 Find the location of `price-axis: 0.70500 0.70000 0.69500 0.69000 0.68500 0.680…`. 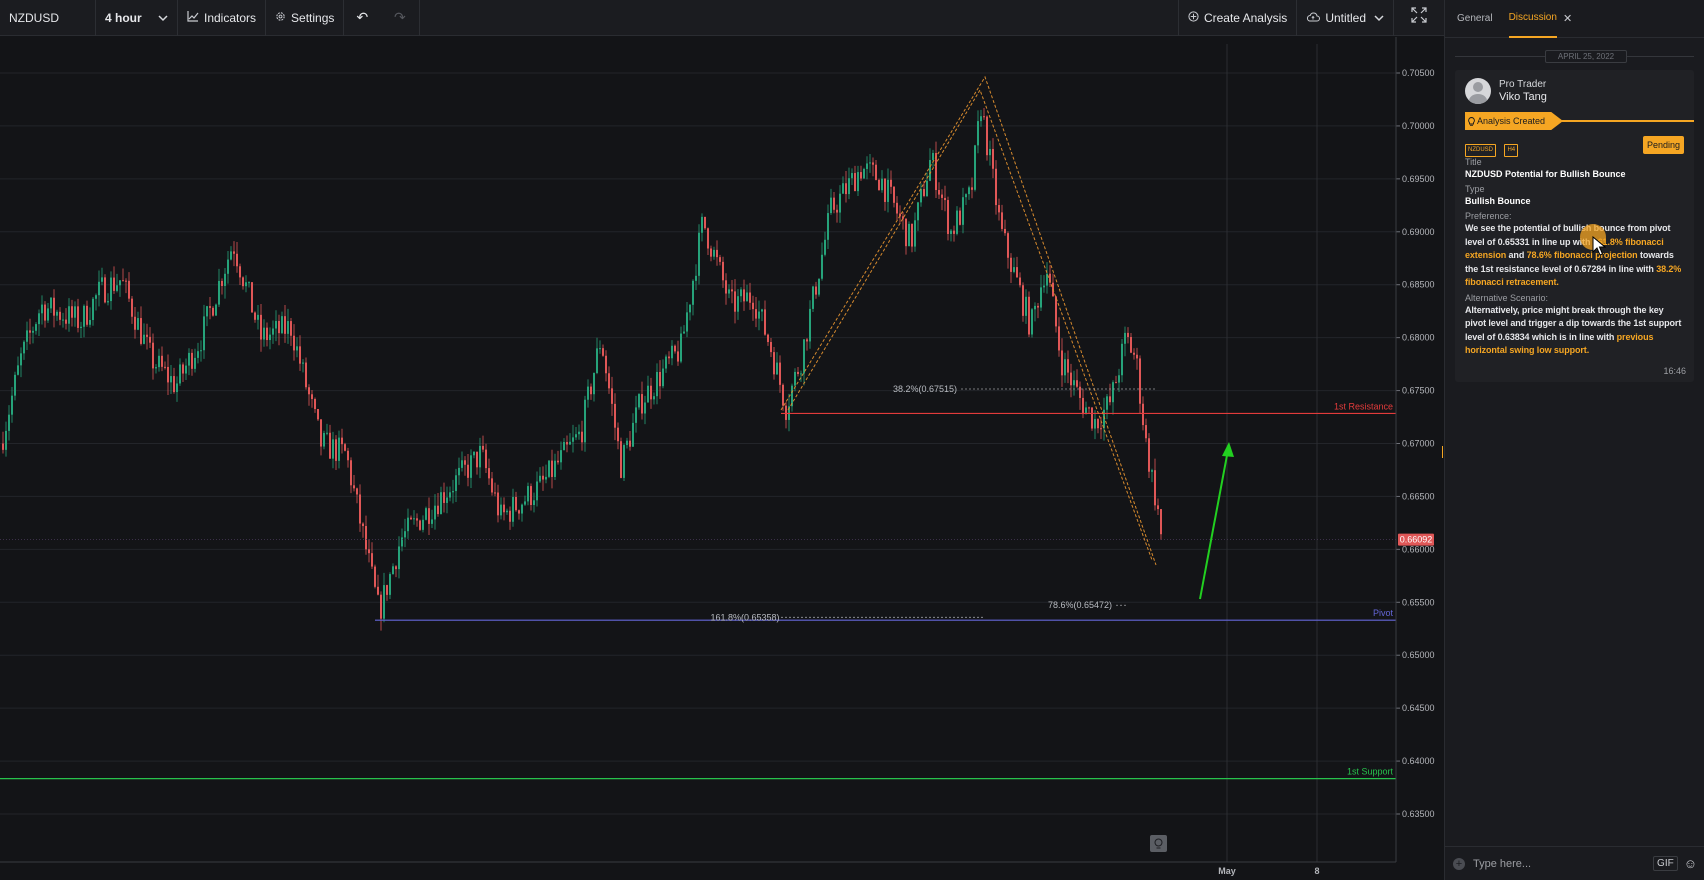

price-axis: 0.70500 0.70000 0.69500 0.69000 0.68500 0.680… is located at coordinates (1415, 449).